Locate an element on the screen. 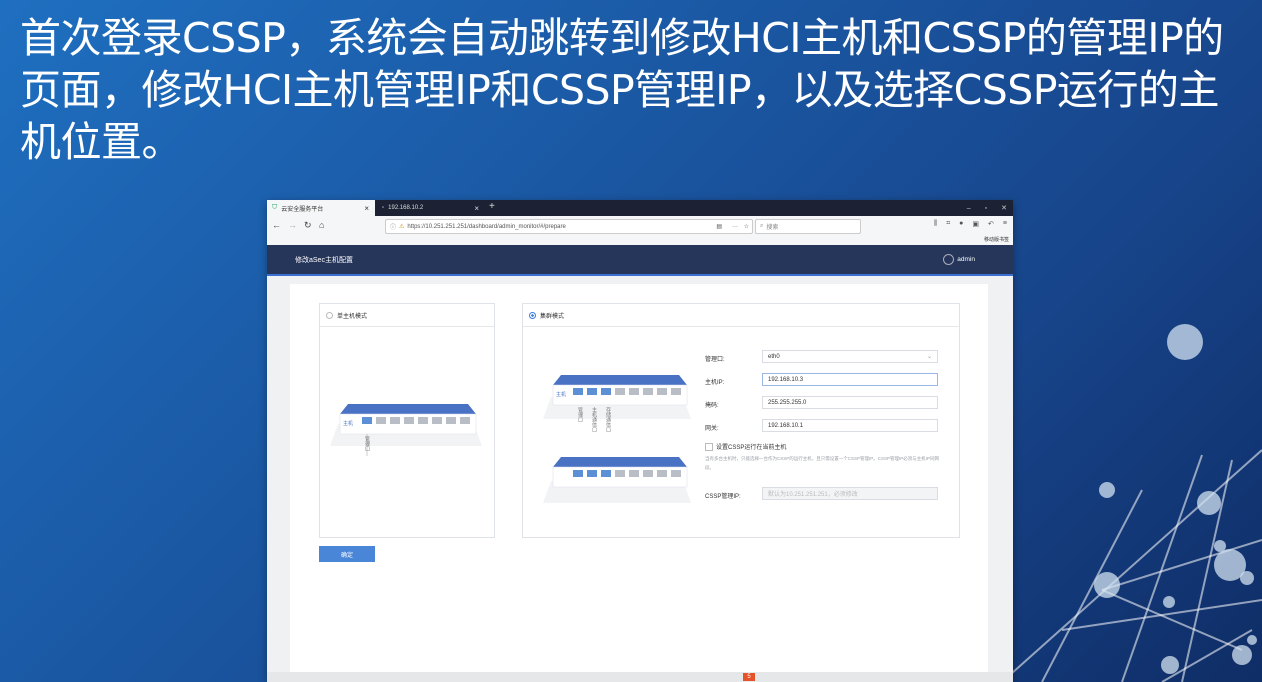 The width and height of the screenshot is (1262, 682). cssp-ip-label: CSSP管理IP: is located at coordinates (723, 497).